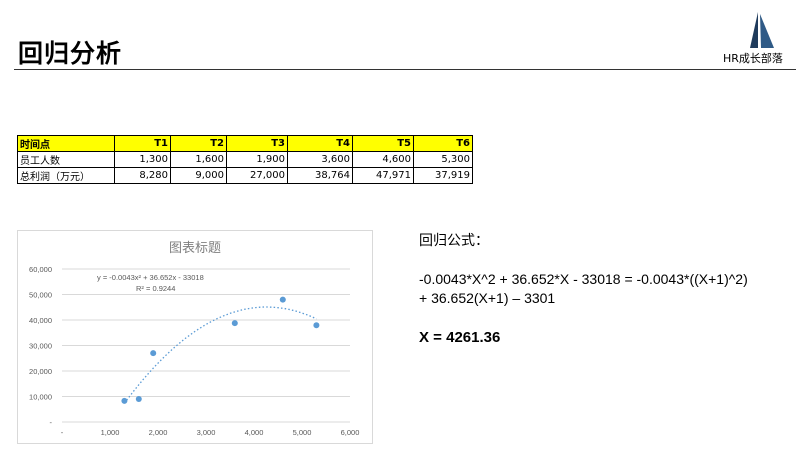 Image resolution: width=811 pixels, height=459 pixels. What do you see at coordinates (158, 432) in the screenshot?
I see `x-tick-label: 2,000` at bounding box center [158, 432].